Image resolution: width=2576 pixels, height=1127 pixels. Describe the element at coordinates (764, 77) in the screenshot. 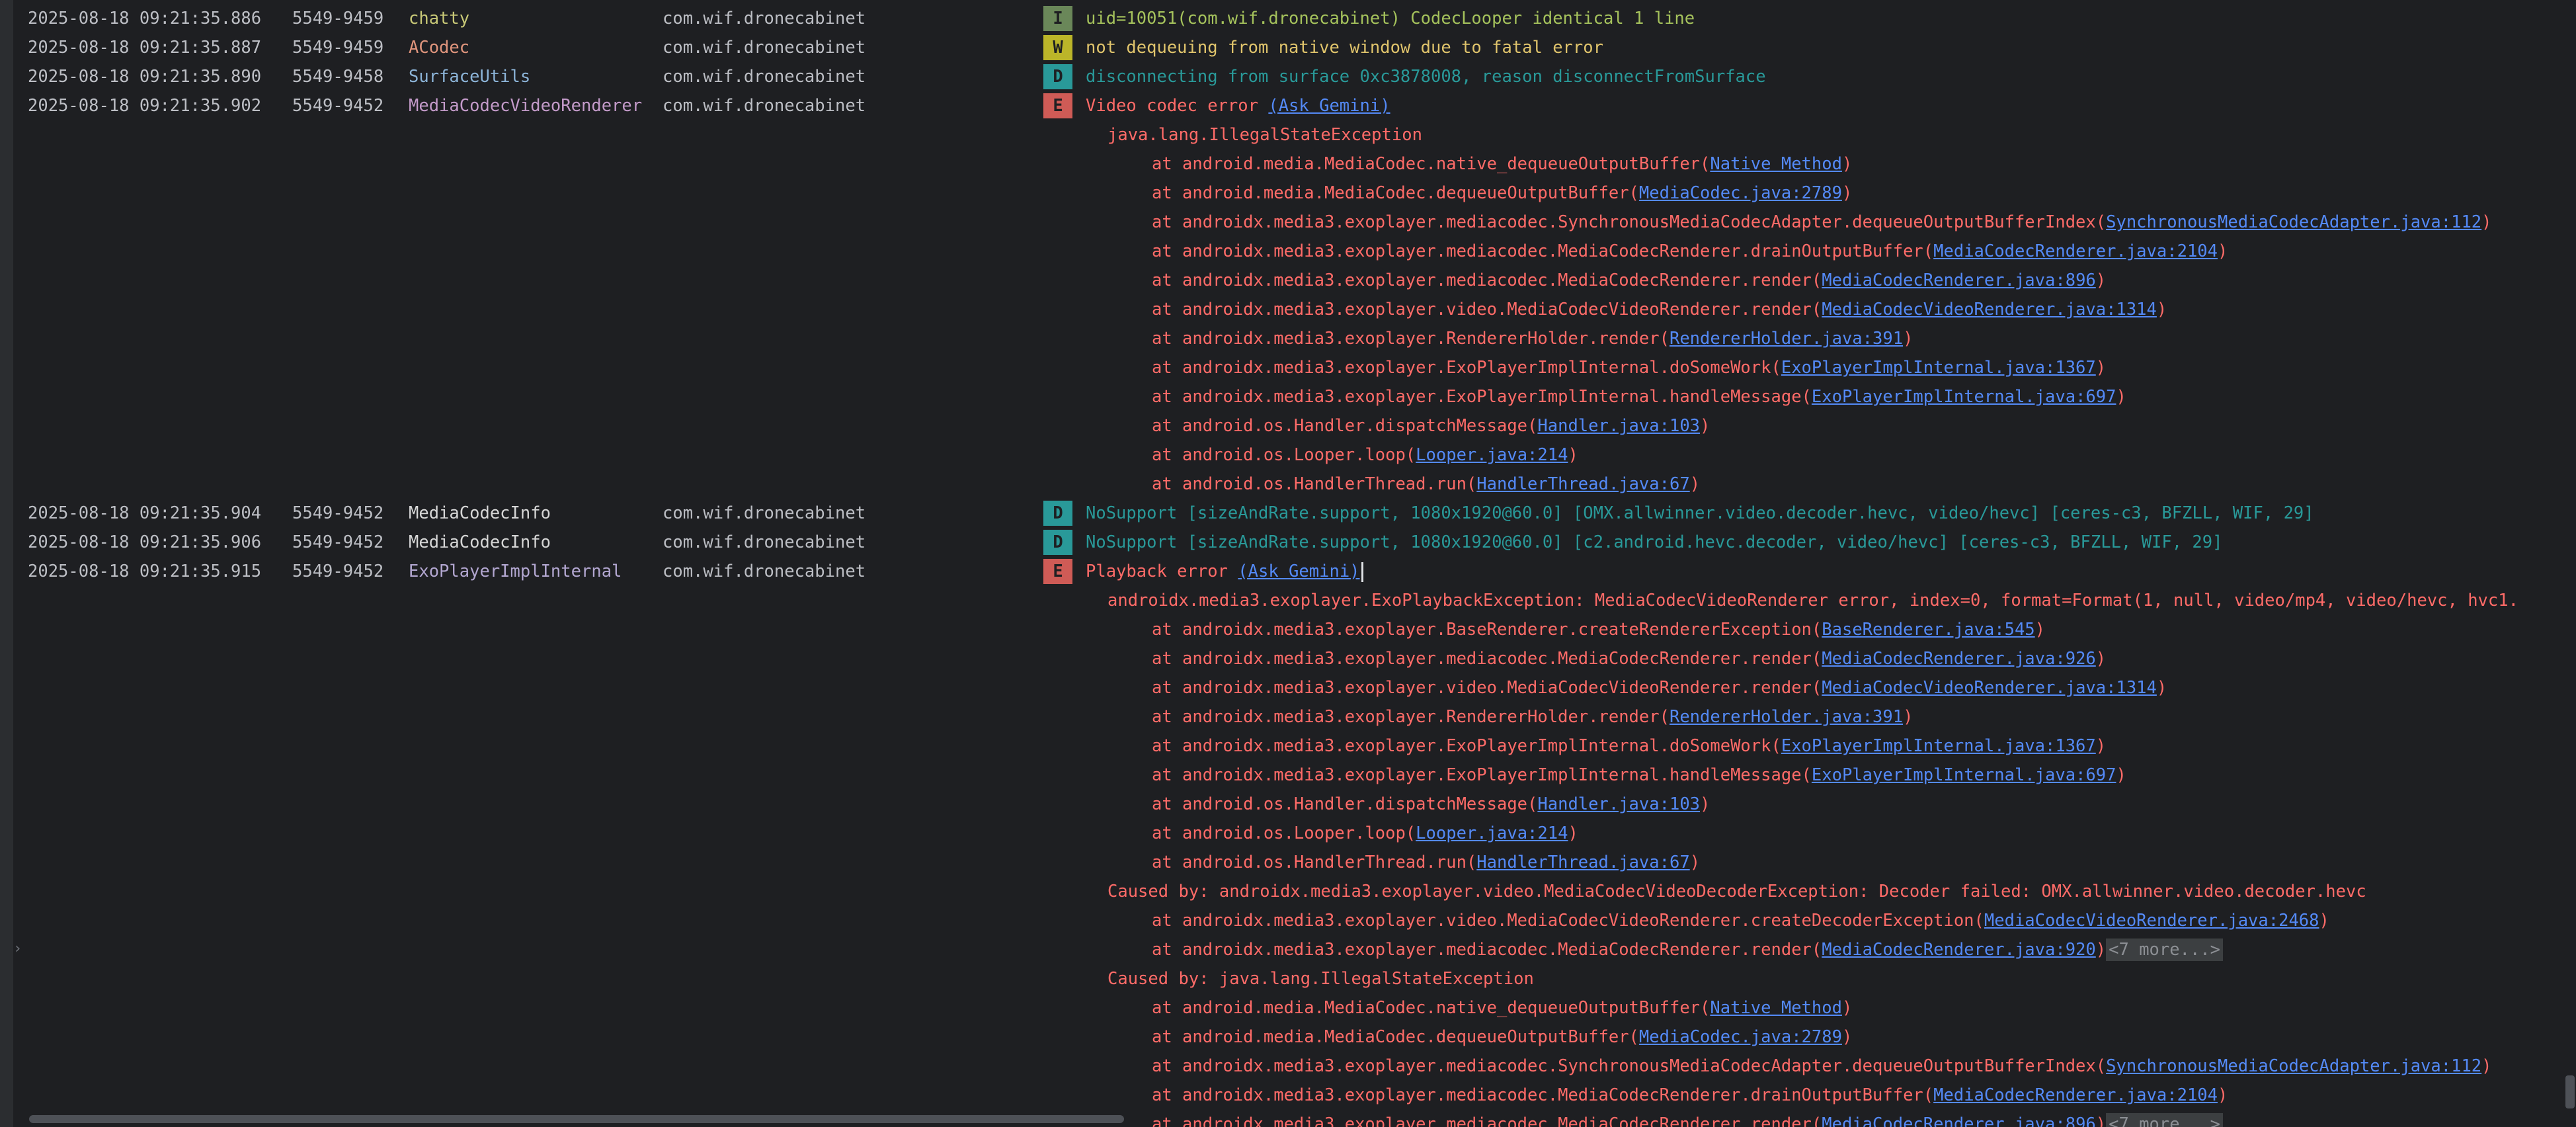

I see `log-package: com.wif.dronecabinet` at that location.